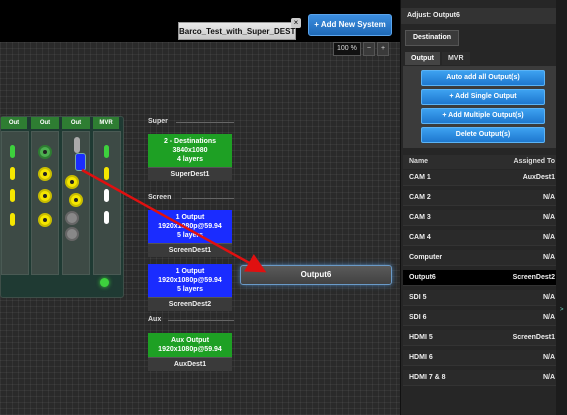  I want to click on subtab-bar: Output MVR, so click(437, 58).